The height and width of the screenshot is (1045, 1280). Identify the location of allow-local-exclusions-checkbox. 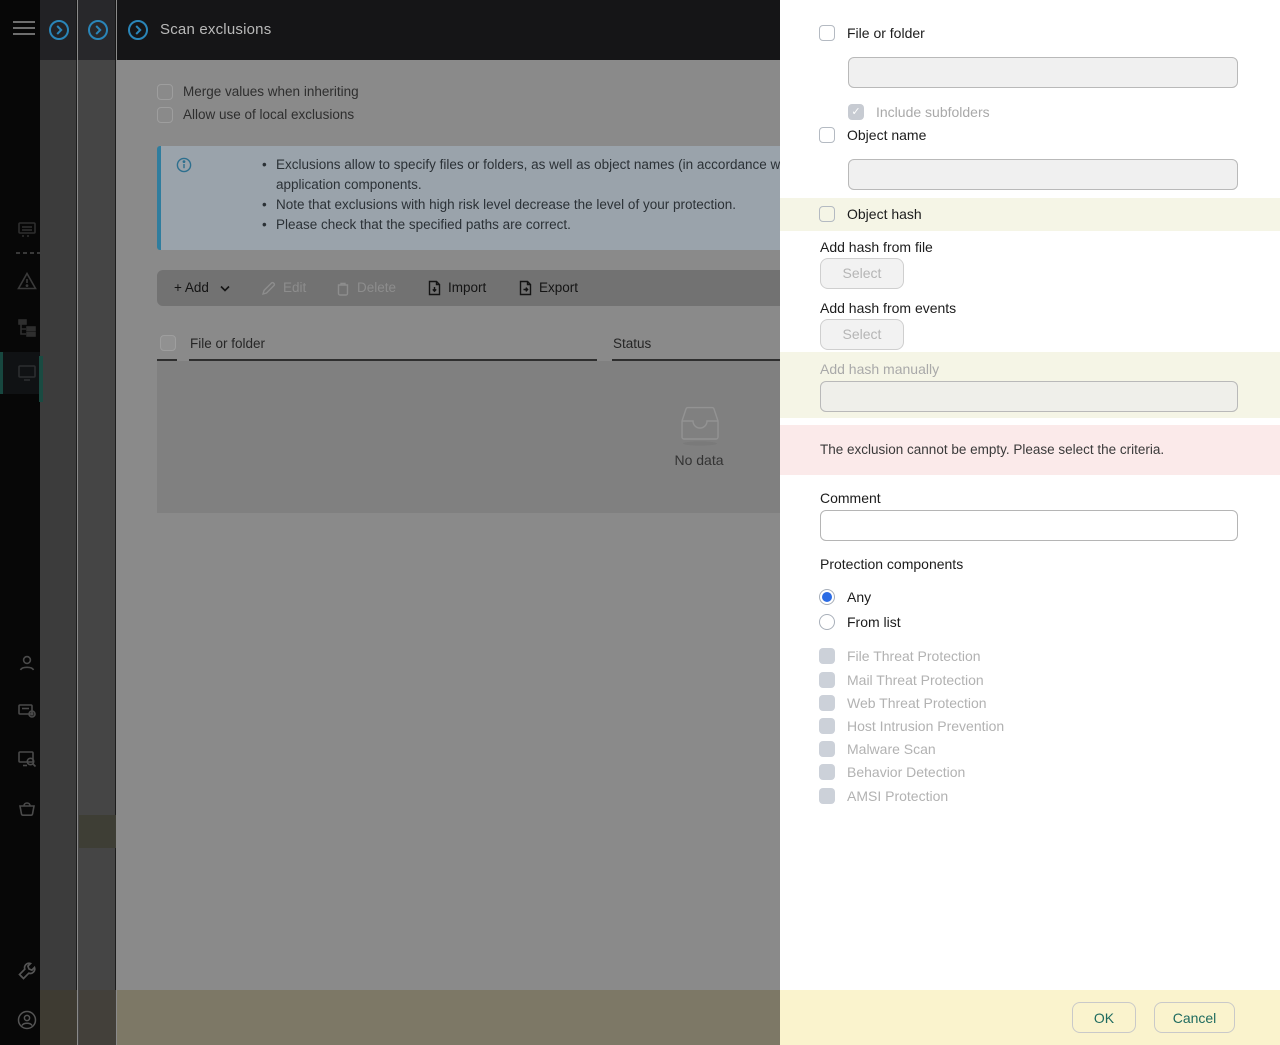
(165, 115).